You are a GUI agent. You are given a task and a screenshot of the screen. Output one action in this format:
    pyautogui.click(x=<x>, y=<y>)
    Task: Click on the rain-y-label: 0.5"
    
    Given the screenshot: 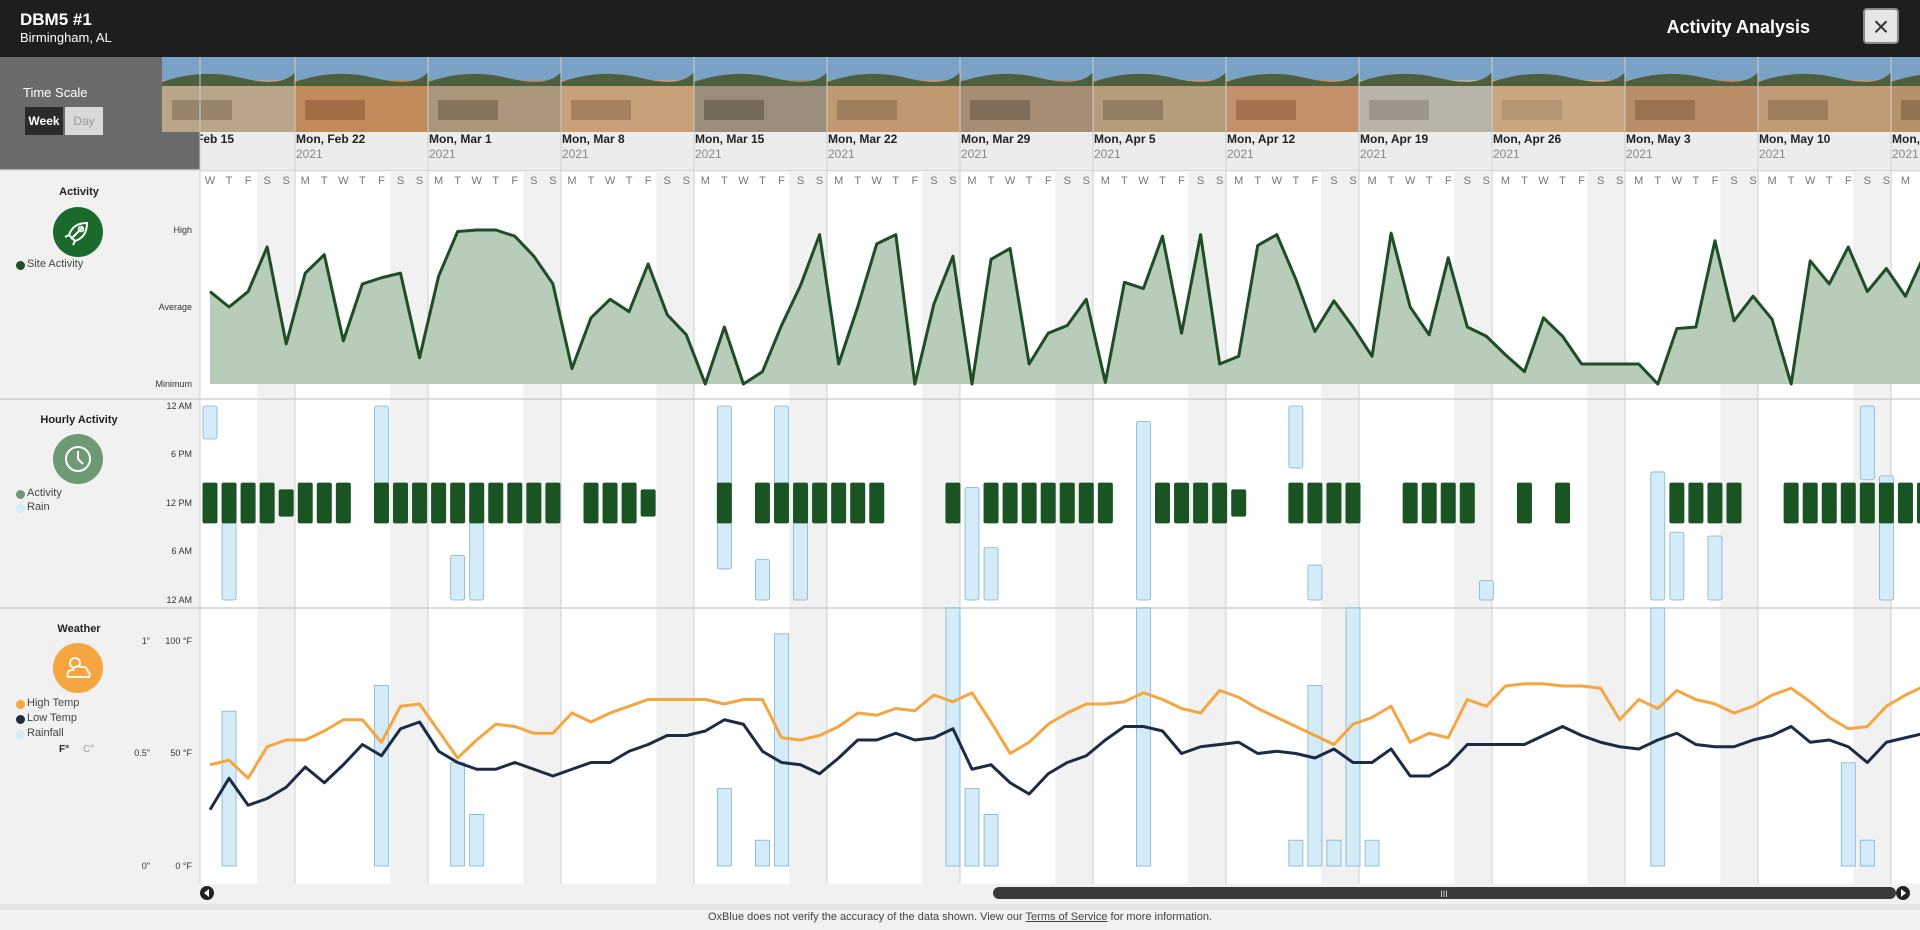 What is the action you would take?
    pyautogui.click(x=142, y=753)
    